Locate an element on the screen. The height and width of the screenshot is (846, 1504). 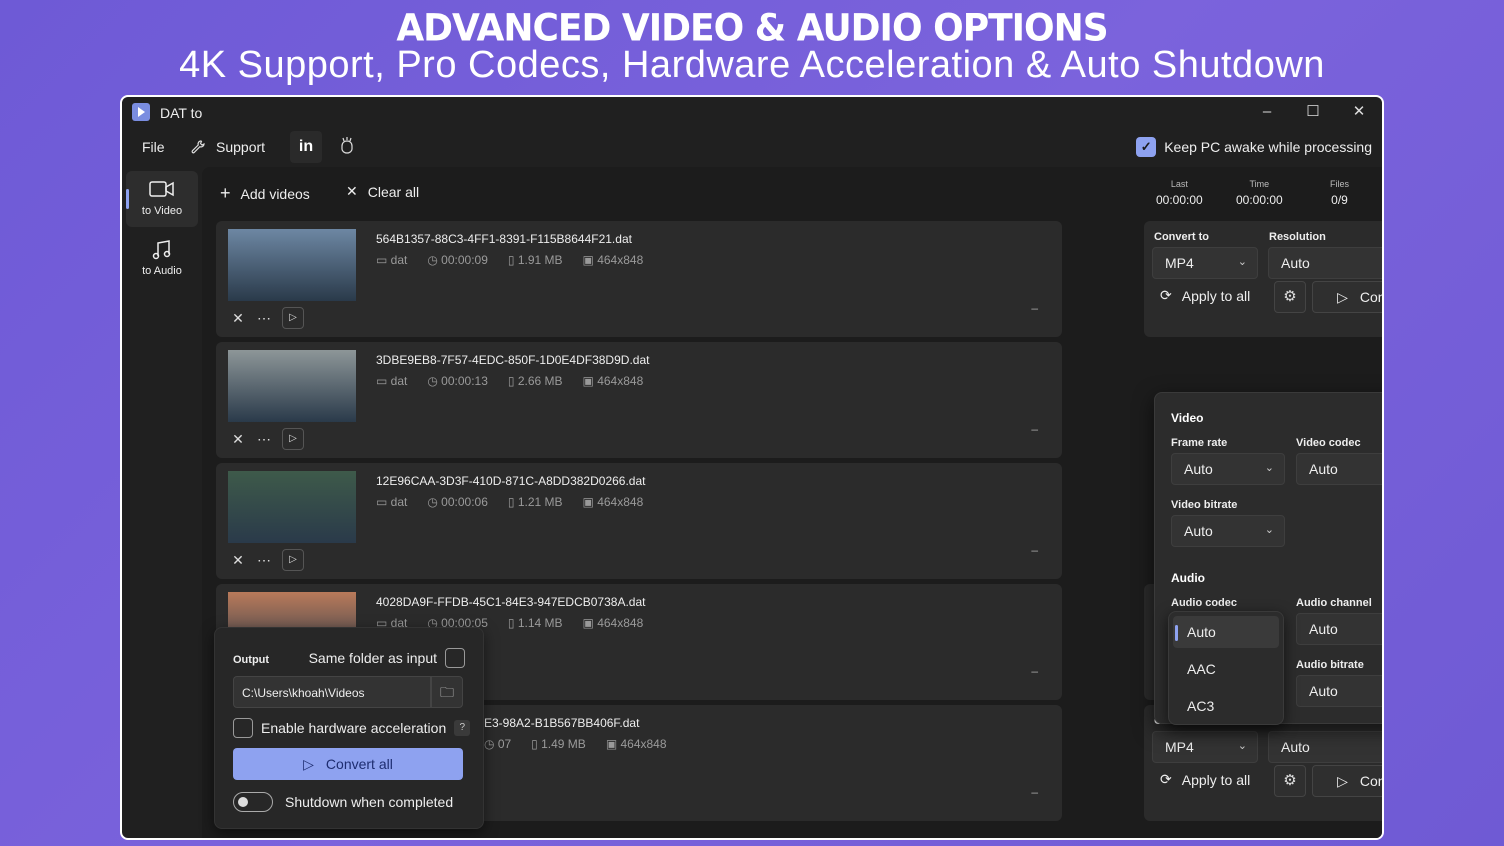
audio-bitrate-value: Auto is located at coordinates (1323, 691).